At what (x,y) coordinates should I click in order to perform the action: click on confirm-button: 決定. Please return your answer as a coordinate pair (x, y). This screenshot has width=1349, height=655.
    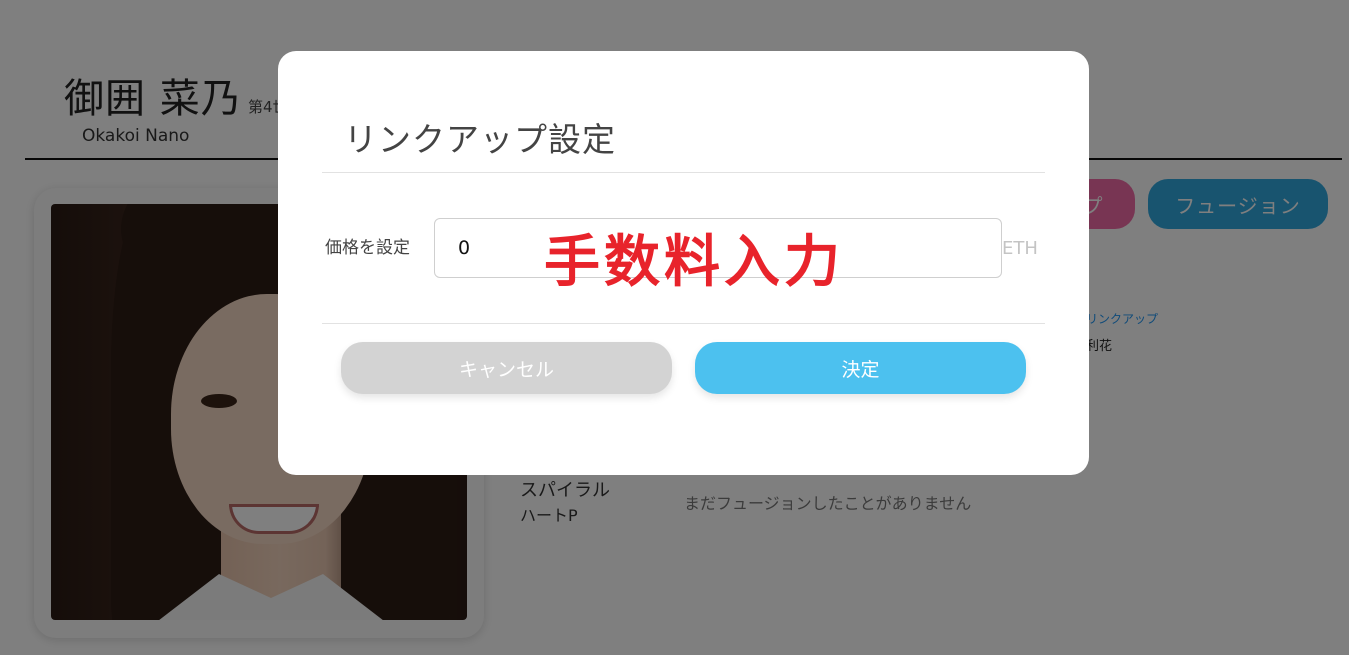
    Looking at the image, I should click on (860, 368).